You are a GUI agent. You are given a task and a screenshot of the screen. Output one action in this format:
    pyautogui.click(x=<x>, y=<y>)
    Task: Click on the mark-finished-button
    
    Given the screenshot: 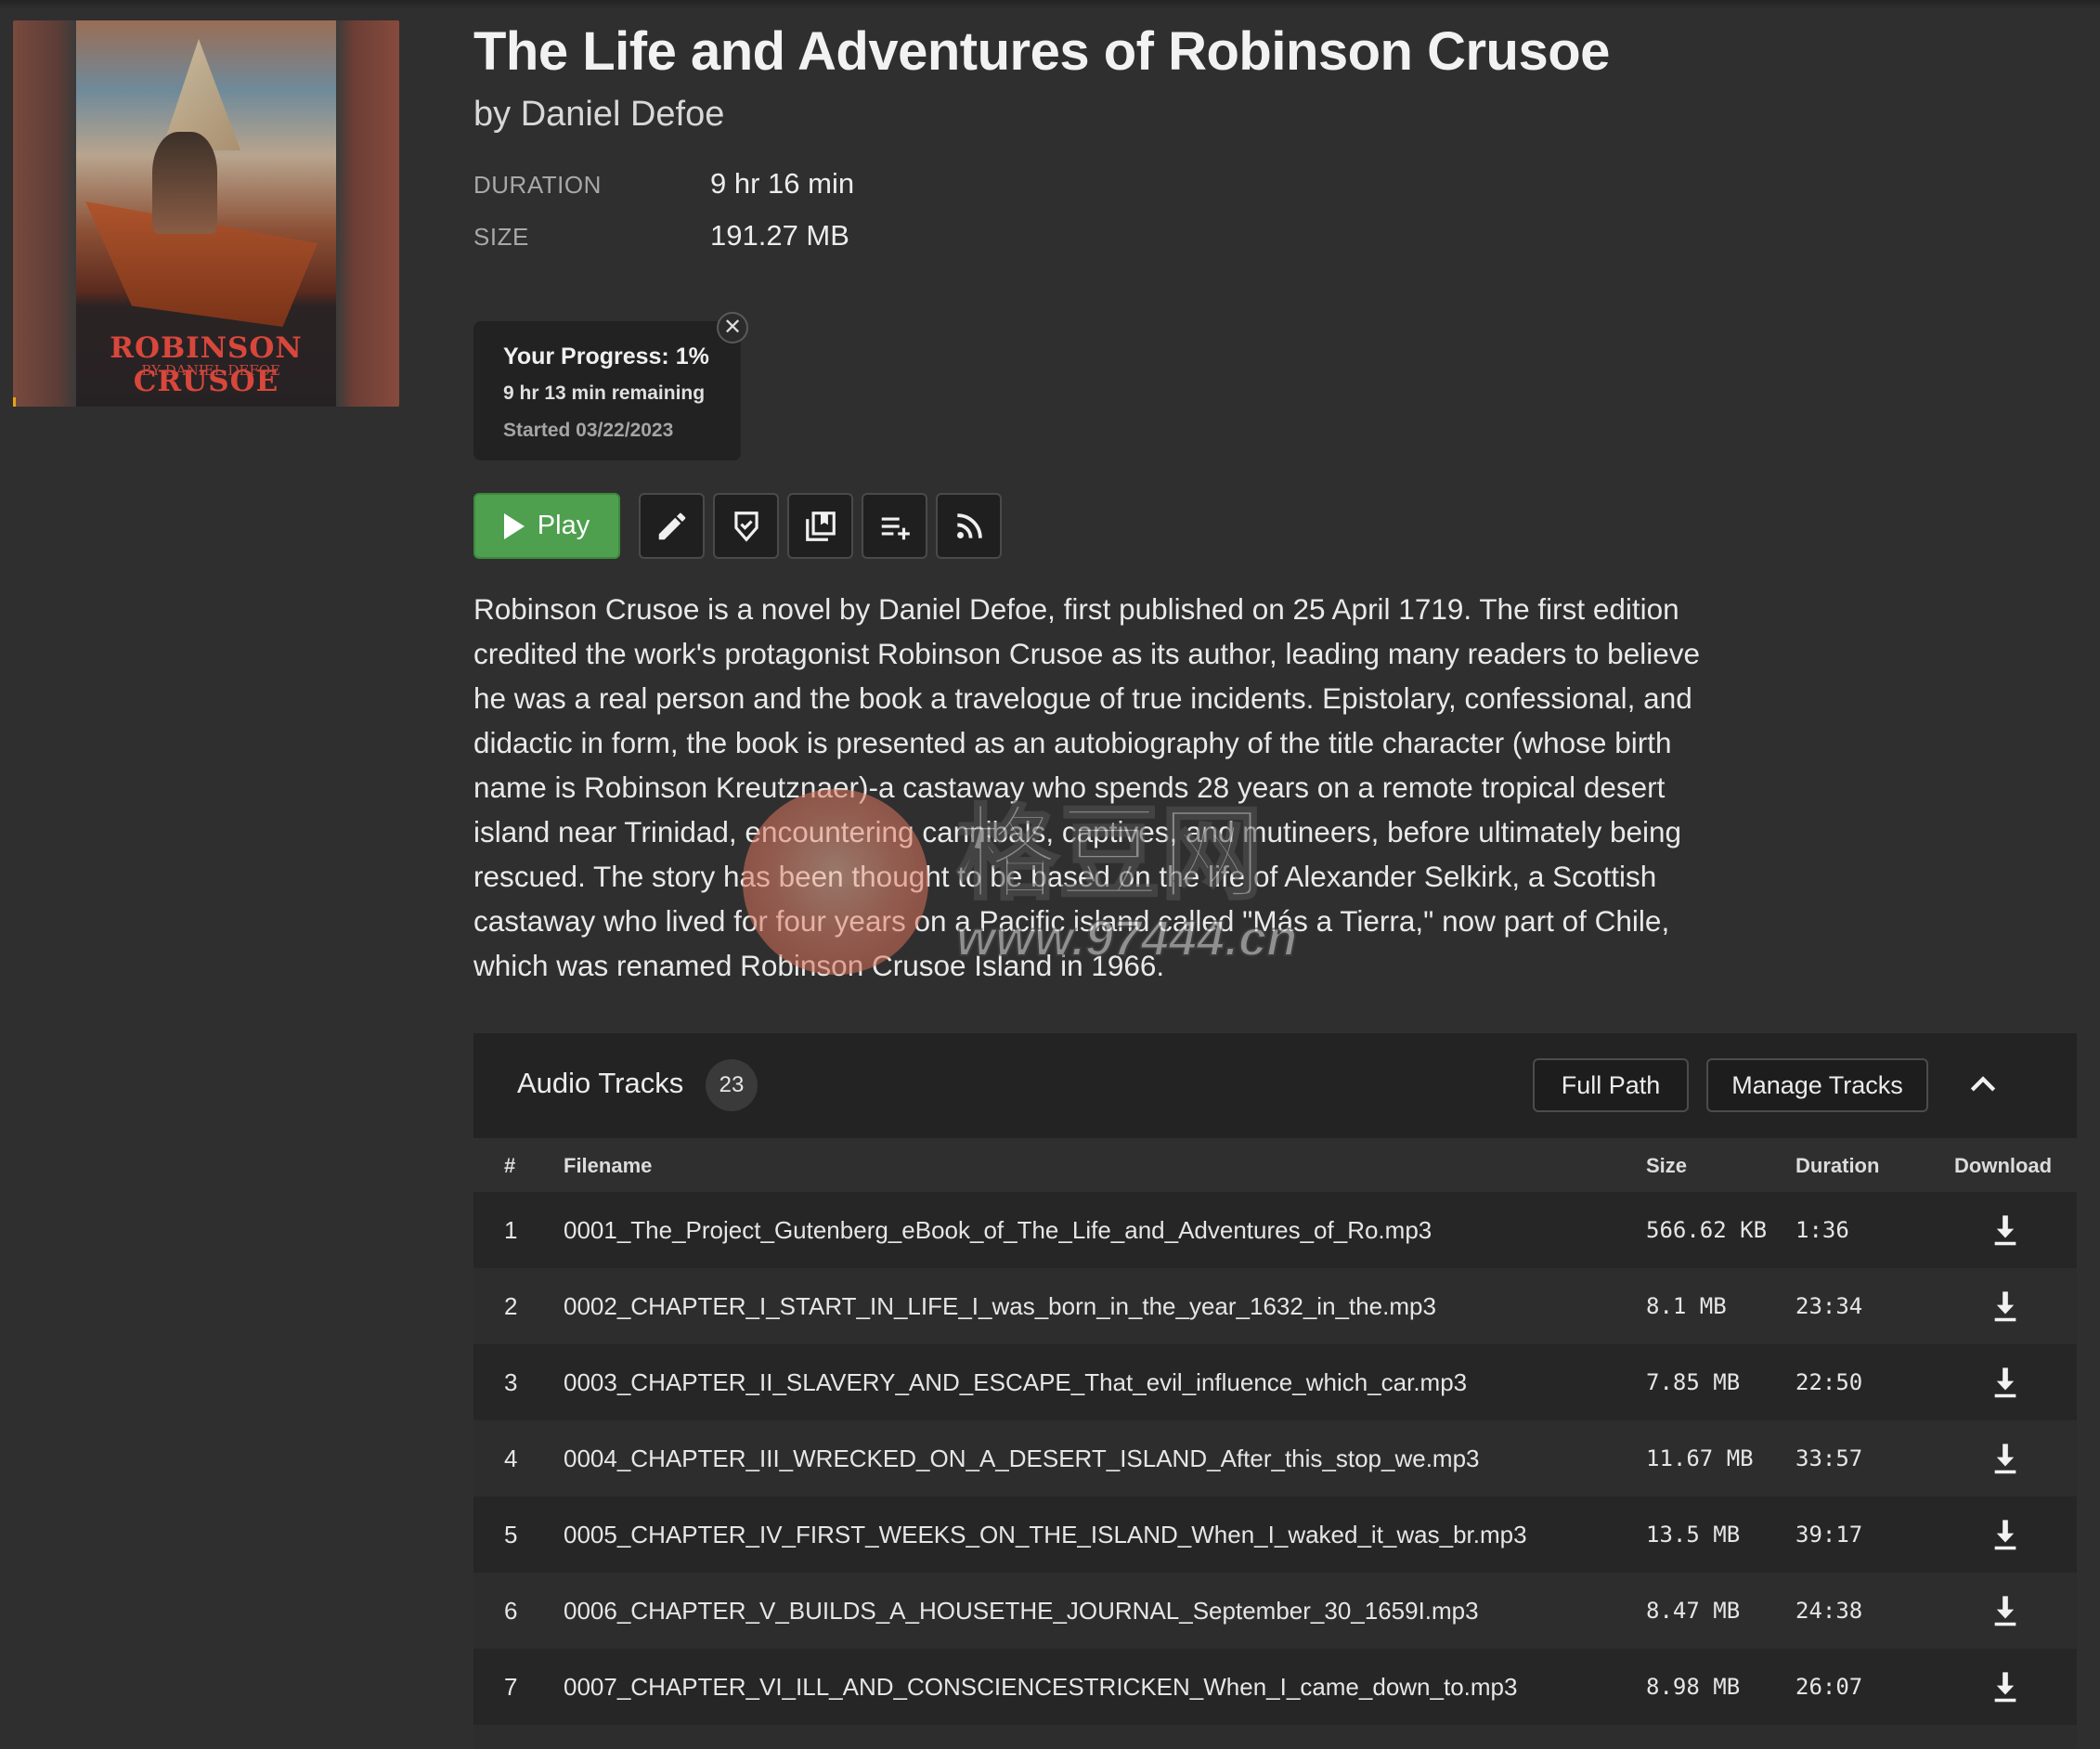 What is the action you would take?
    pyautogui.click(x=746, y=526)
    